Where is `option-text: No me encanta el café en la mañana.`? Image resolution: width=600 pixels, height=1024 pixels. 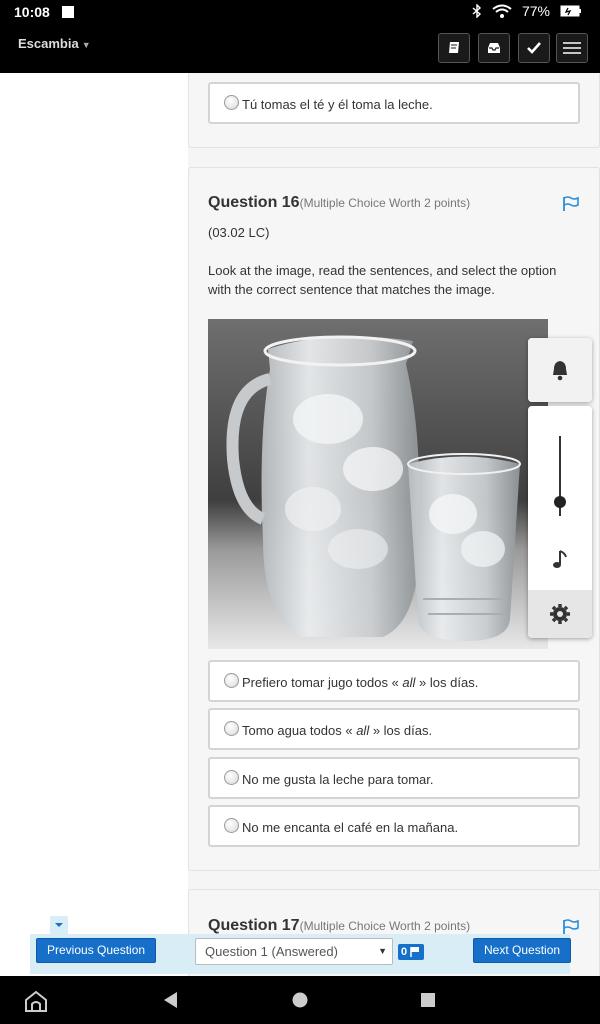 option-text: No me encanta el café en la mañana. is located at coordinates (350, 827).